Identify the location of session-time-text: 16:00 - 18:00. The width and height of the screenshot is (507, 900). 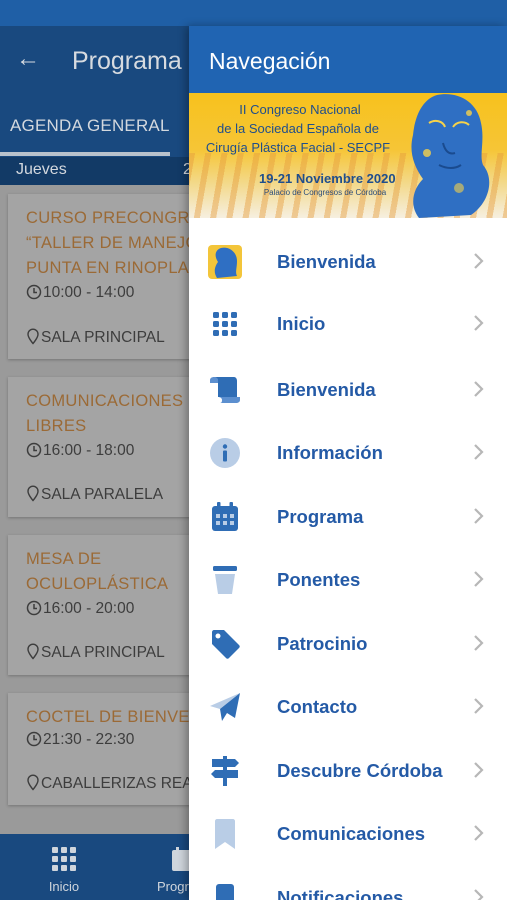
(89, 450).